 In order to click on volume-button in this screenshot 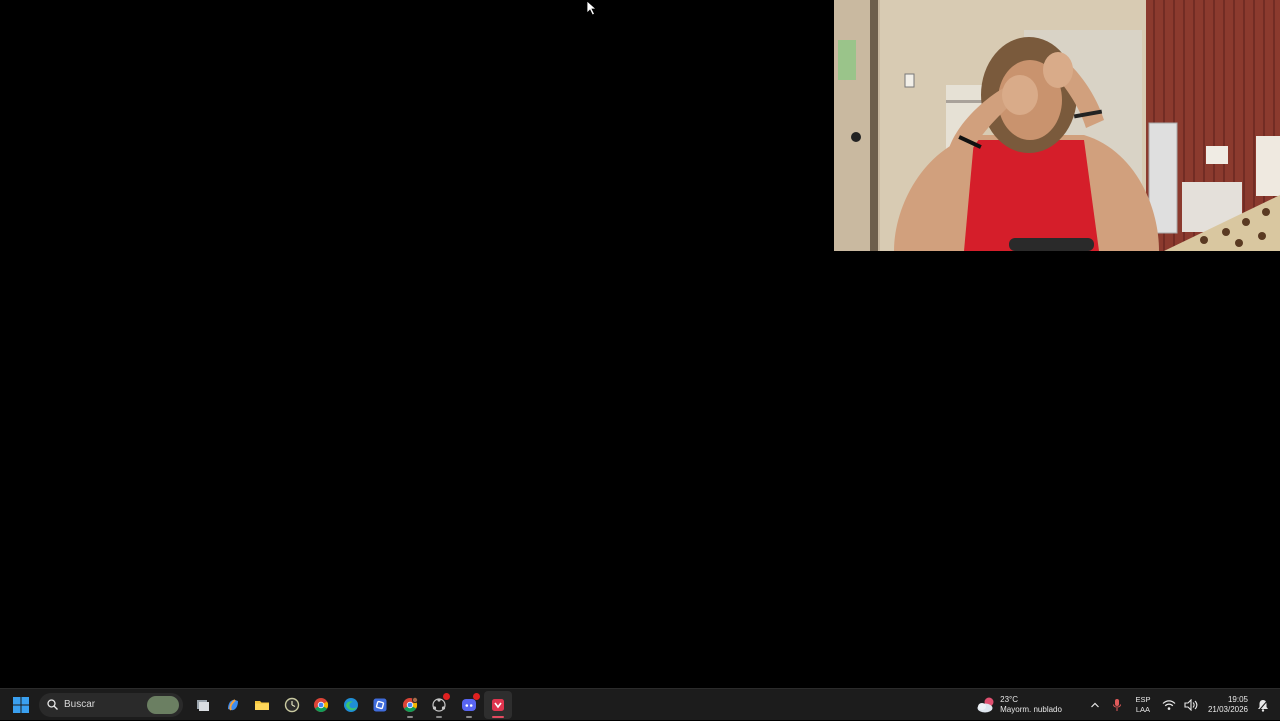, I will do `click(1191, 705)`.